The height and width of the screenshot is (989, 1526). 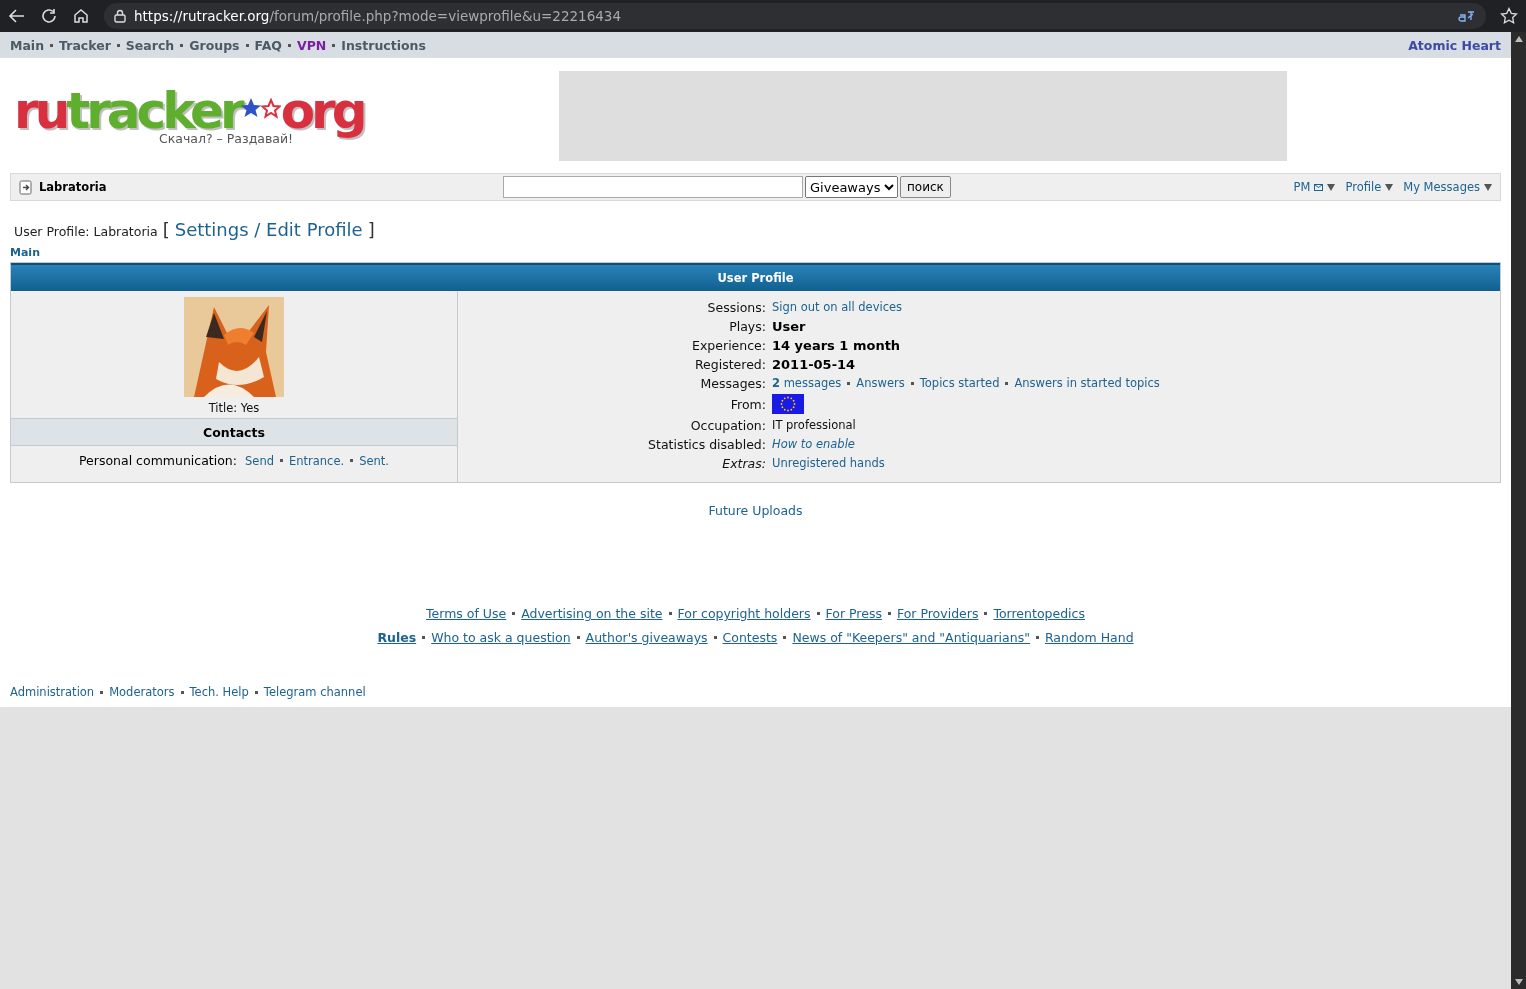 What do you see at coordinates (807, 383) in the screenshot?
I see `field-link: 2 messages` at bounding box center [807, 383].